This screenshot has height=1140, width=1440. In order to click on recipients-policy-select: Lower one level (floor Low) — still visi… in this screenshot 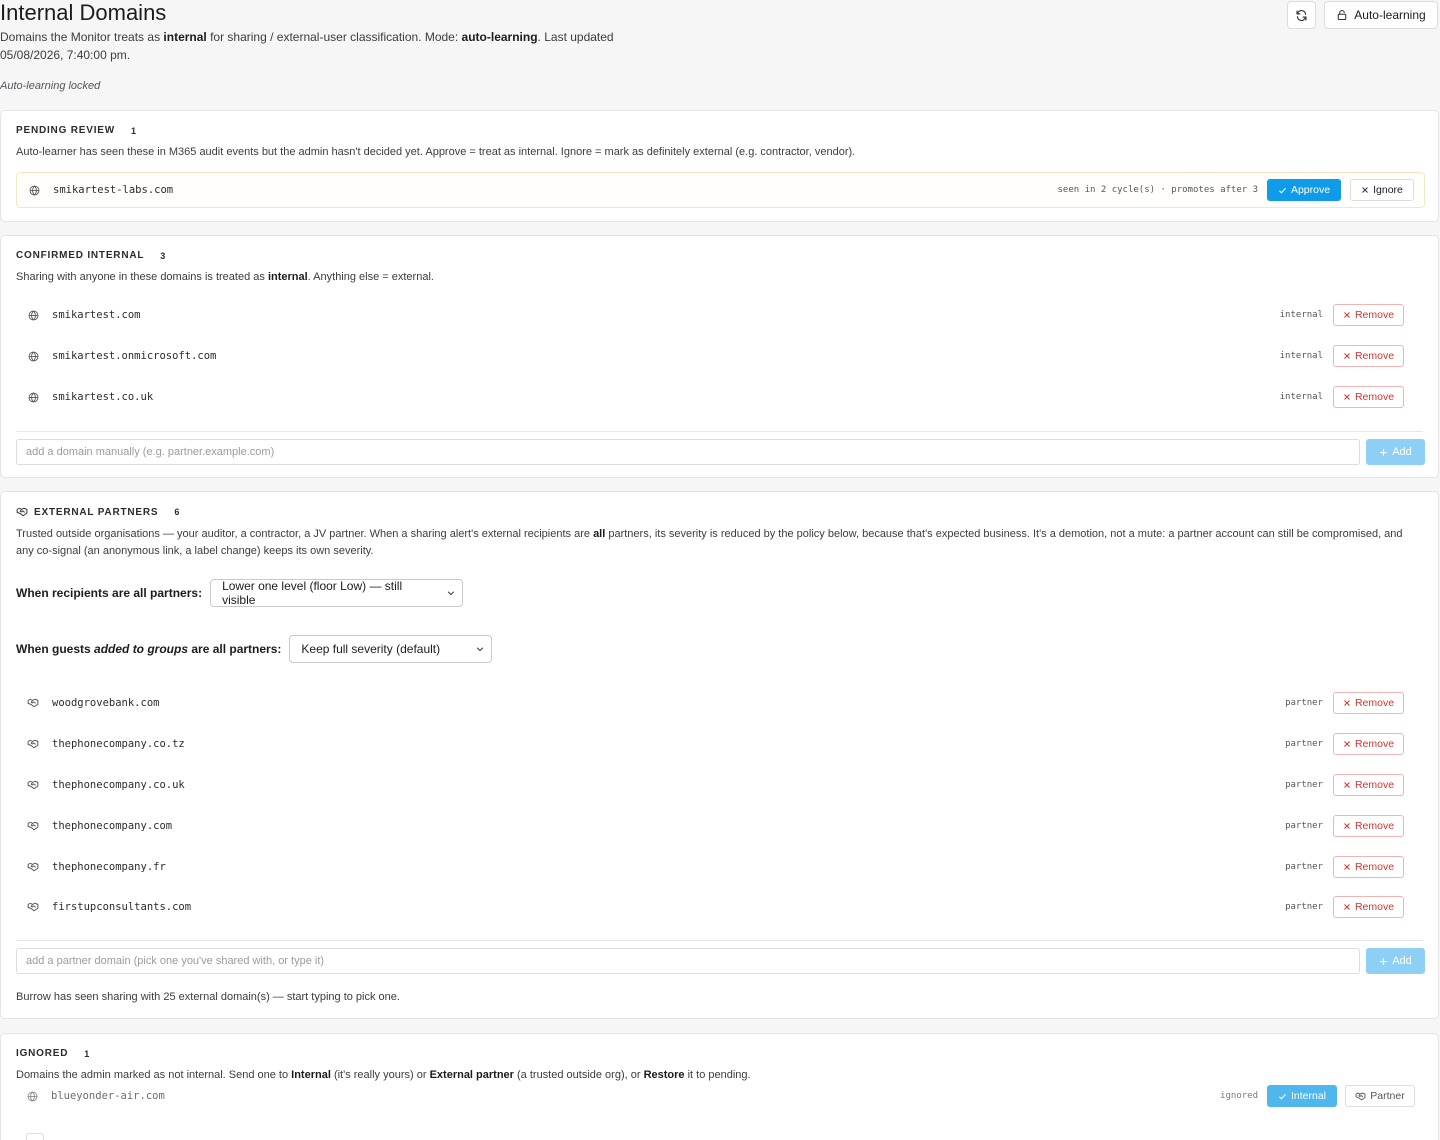, I will do `click(337, 593)`.